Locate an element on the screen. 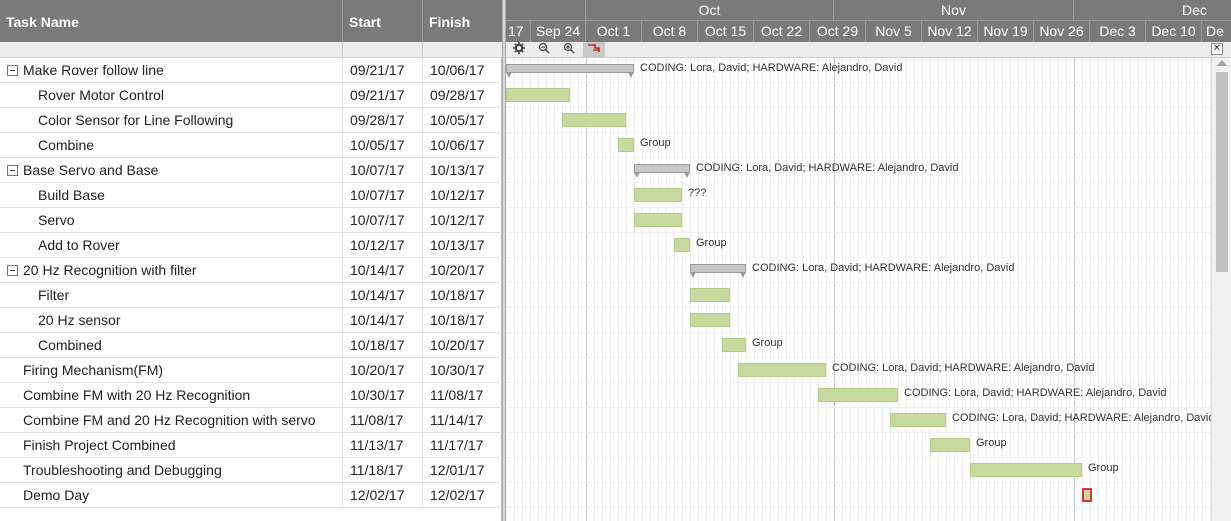 Image resolution: width=1231 pixels, height=521 pixels. start-date-cell: 10/05/17 is located at coordinates (383, 145).